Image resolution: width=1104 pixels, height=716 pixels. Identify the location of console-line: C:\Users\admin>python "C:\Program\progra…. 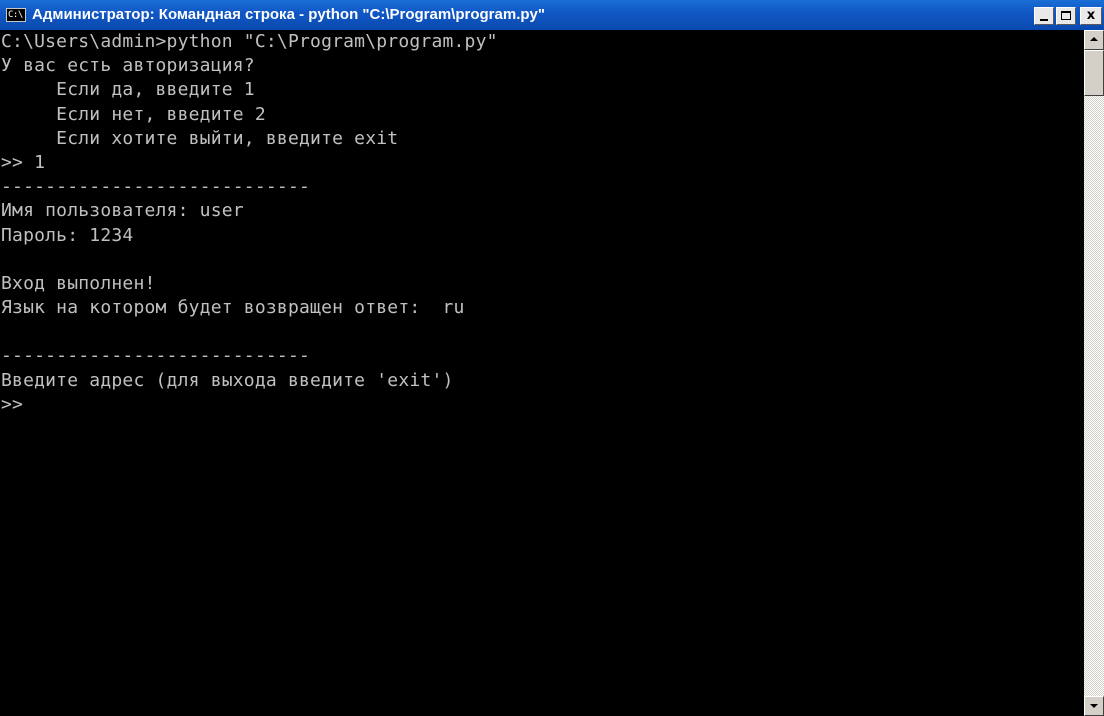
(249, 41).